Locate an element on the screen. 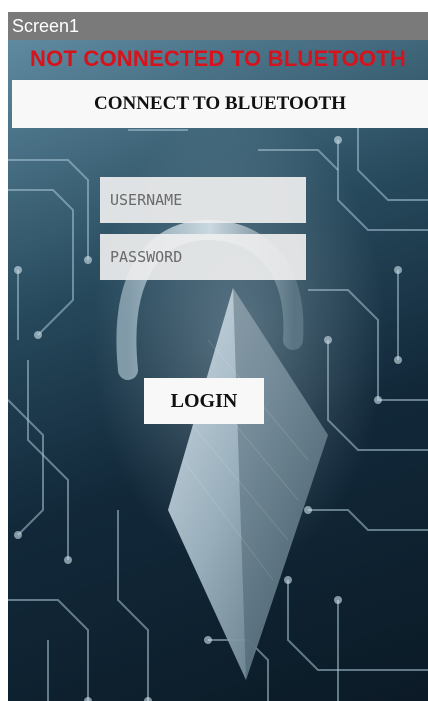 The image size is (428, 701). username-input is located at coordinates (203, 200).